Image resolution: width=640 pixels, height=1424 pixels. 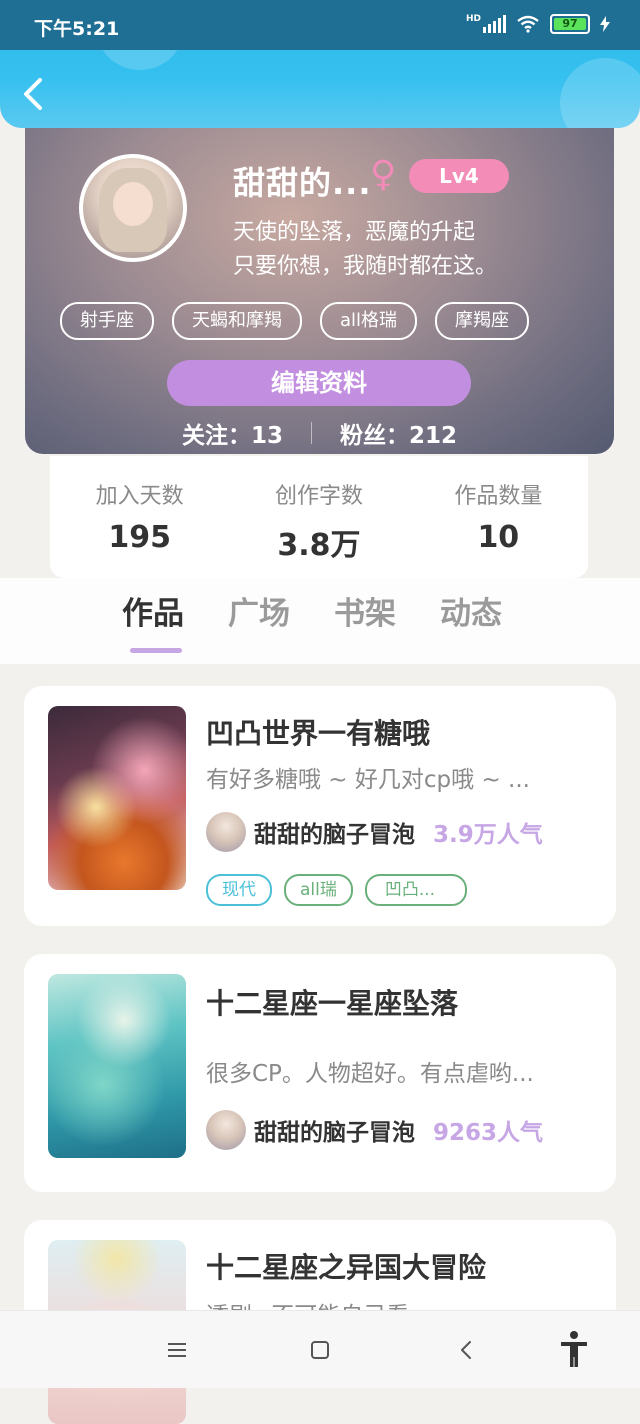 I want to click on followers-count: 粉丝：212, so click(x=398, y=433).